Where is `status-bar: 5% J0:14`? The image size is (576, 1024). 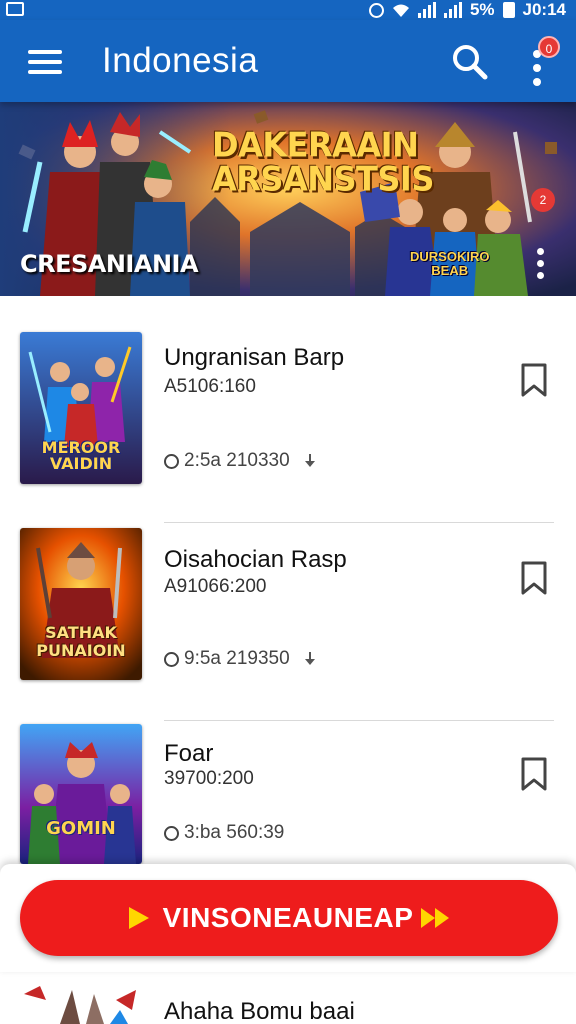
status-bar: 5% J0:14 is located at coordinates (288, 10).